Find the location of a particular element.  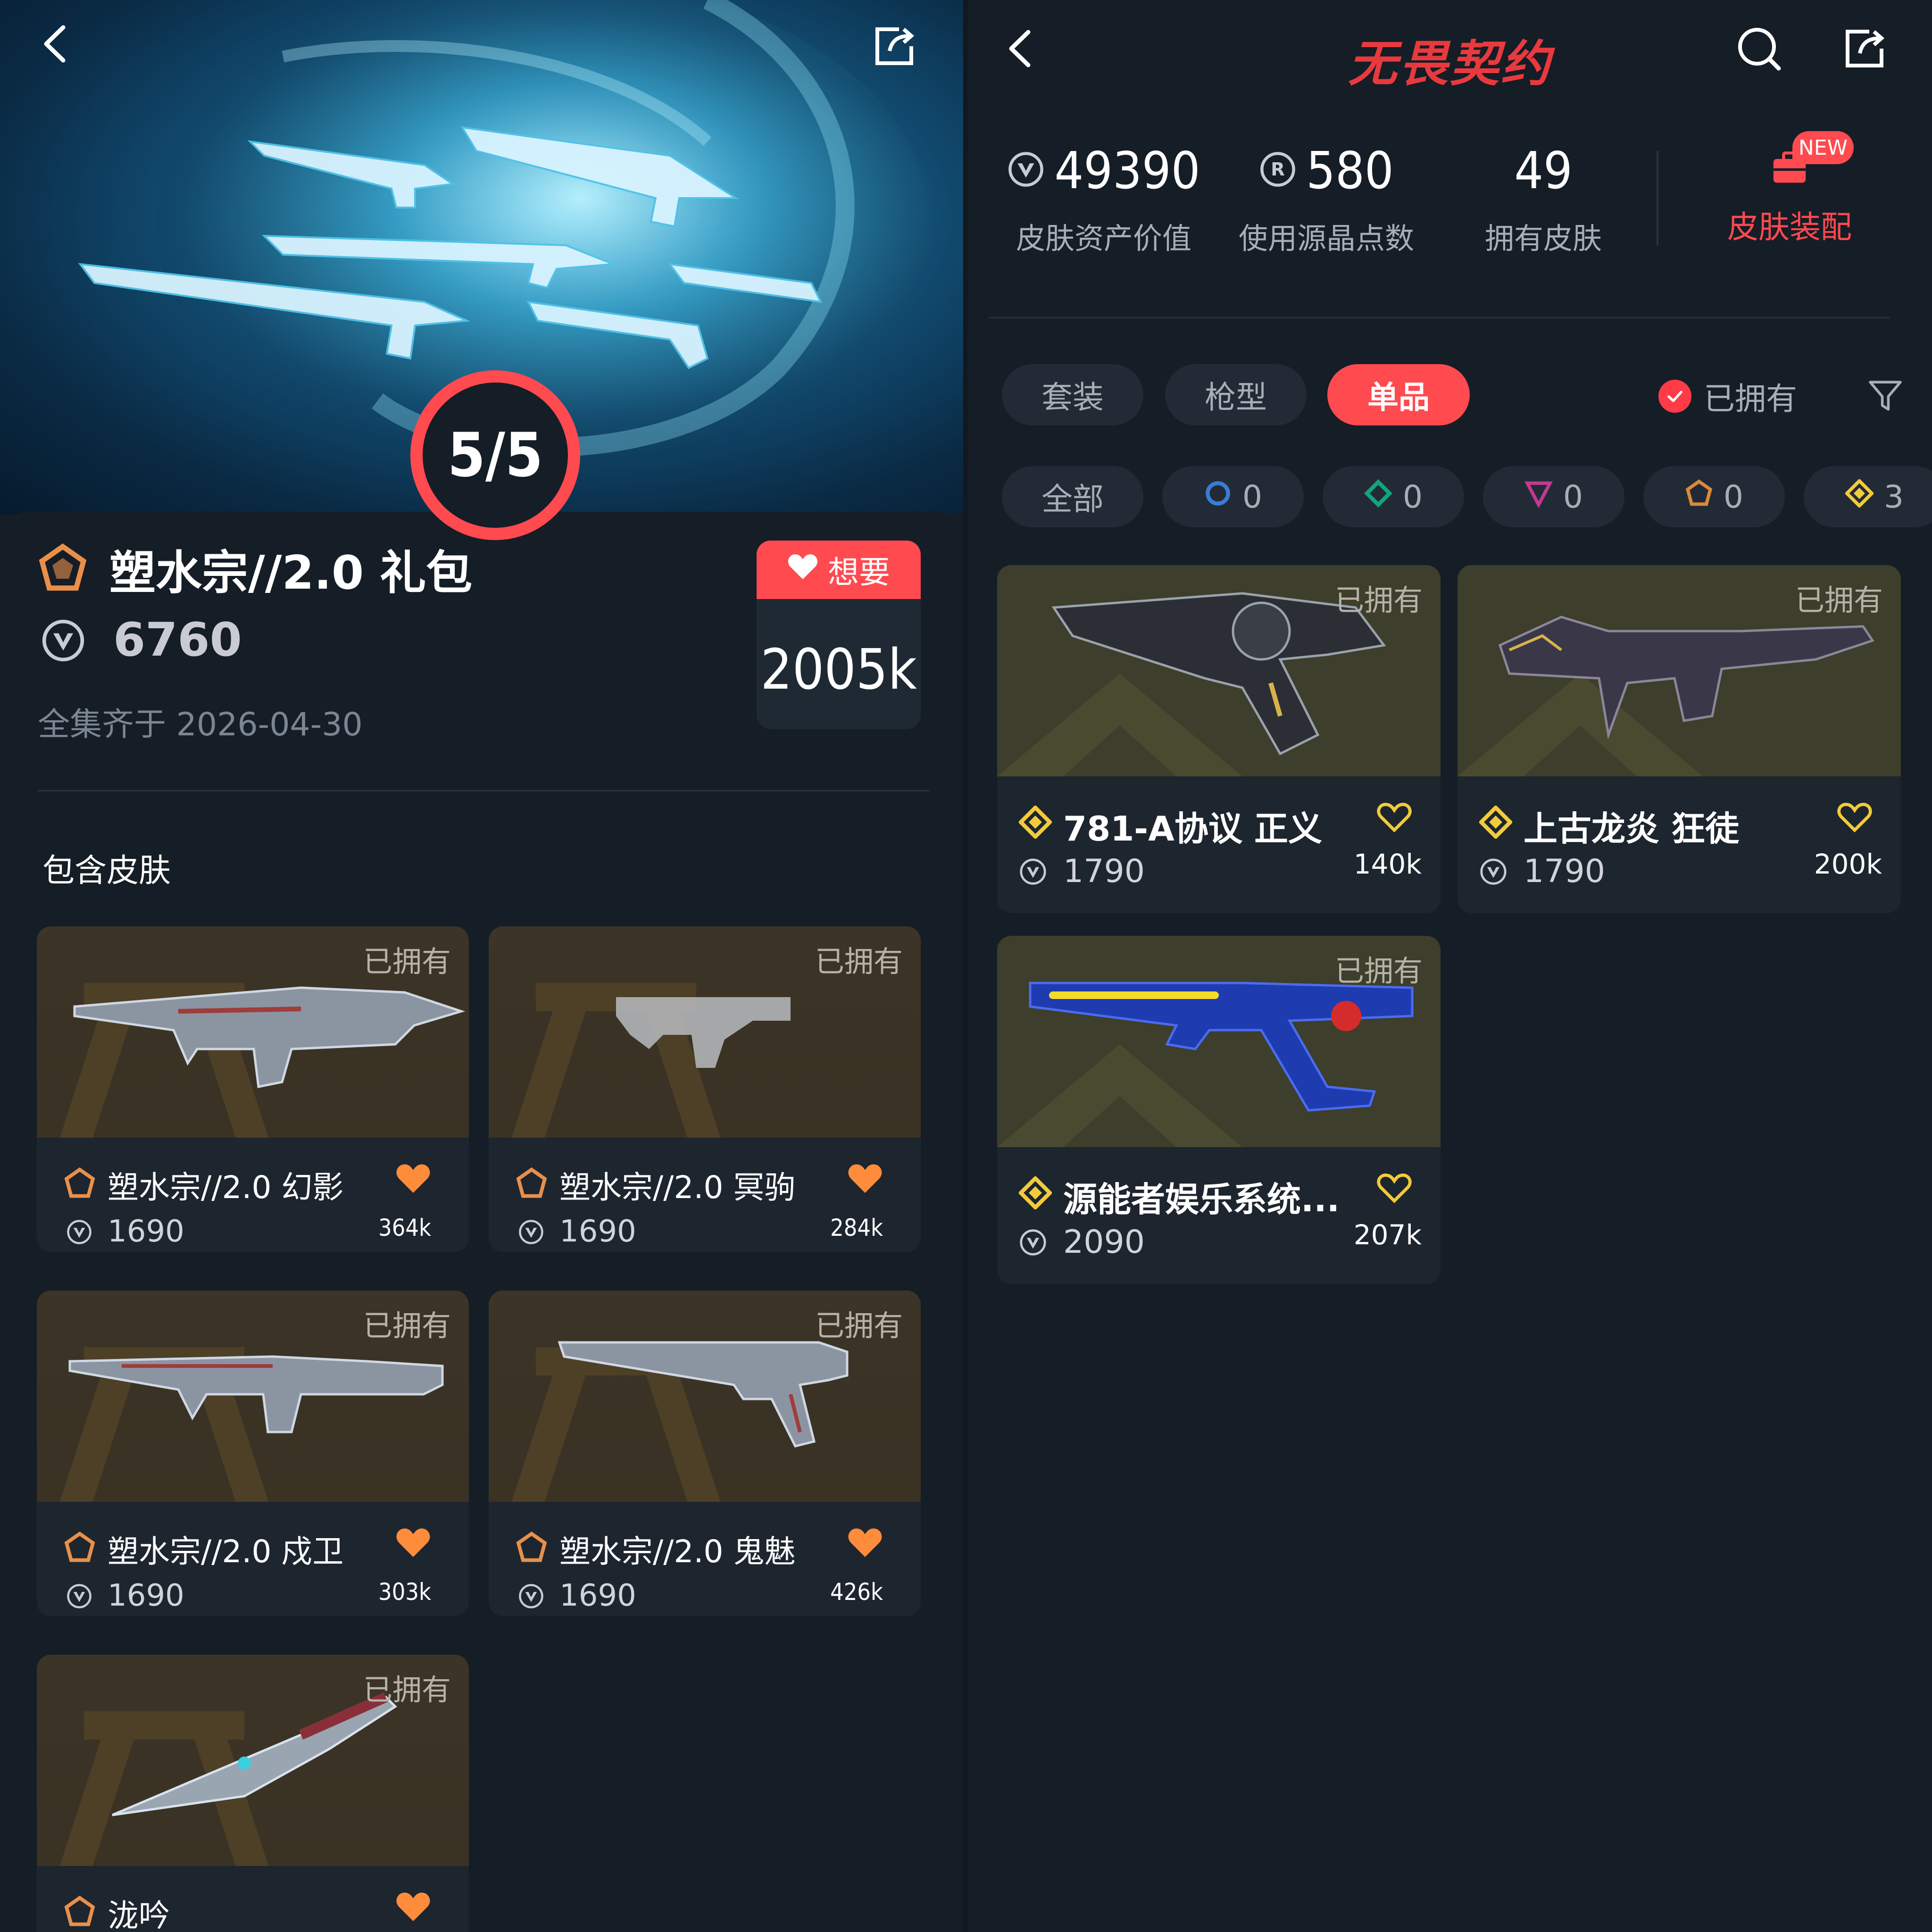

want-label: 想要 is located at coordinates (859, 572).